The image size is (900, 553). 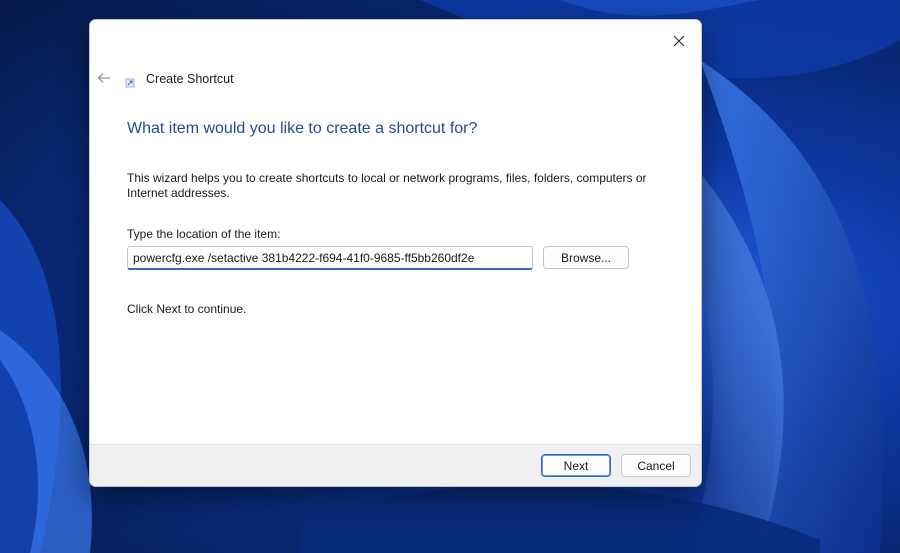 What do you see at coordinates (190, 79) in the screenshot?
I see `dialog-title: Create Shortcut` at bounding box center [190, 79].